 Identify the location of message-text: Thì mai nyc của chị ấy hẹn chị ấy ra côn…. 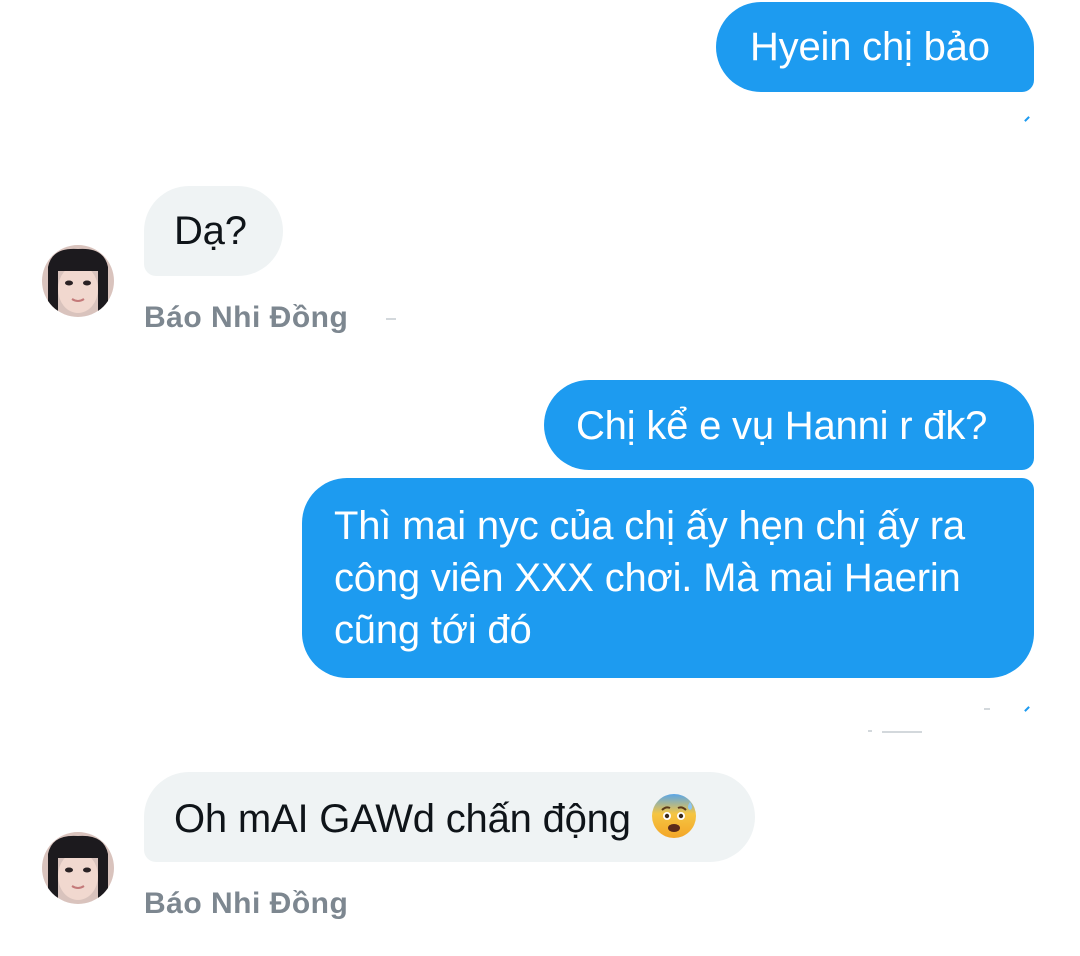
(649, 578).